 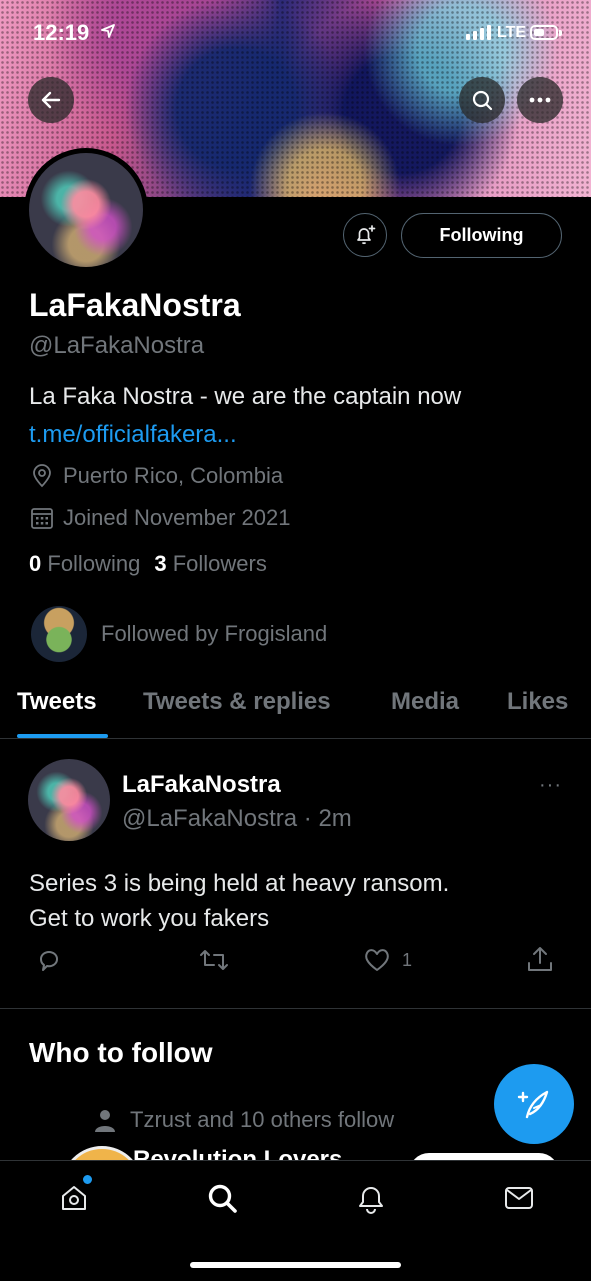 What do you see at coordinates (245, 396) in the screenshot?
I see `profile-bio: La Faka Nostra - we are the captain now` at bounding box center [245, 396].